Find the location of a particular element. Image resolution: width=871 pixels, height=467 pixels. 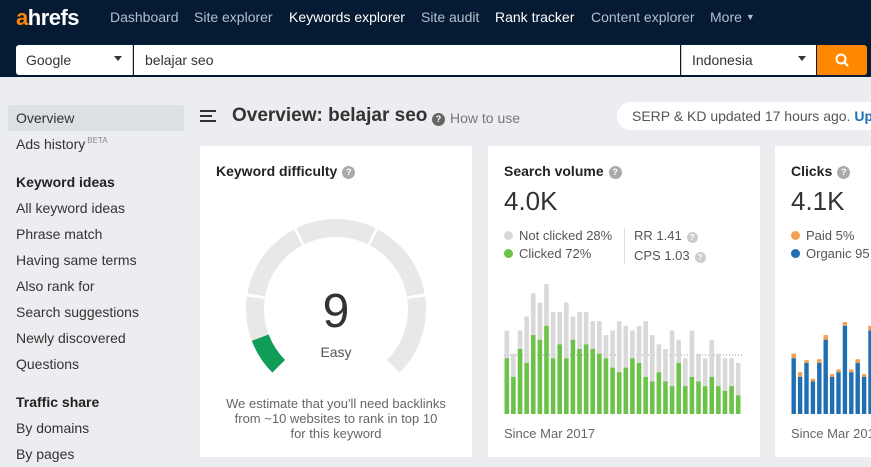

nav-site-audit: Site audit is located at coordinates (450, 17).